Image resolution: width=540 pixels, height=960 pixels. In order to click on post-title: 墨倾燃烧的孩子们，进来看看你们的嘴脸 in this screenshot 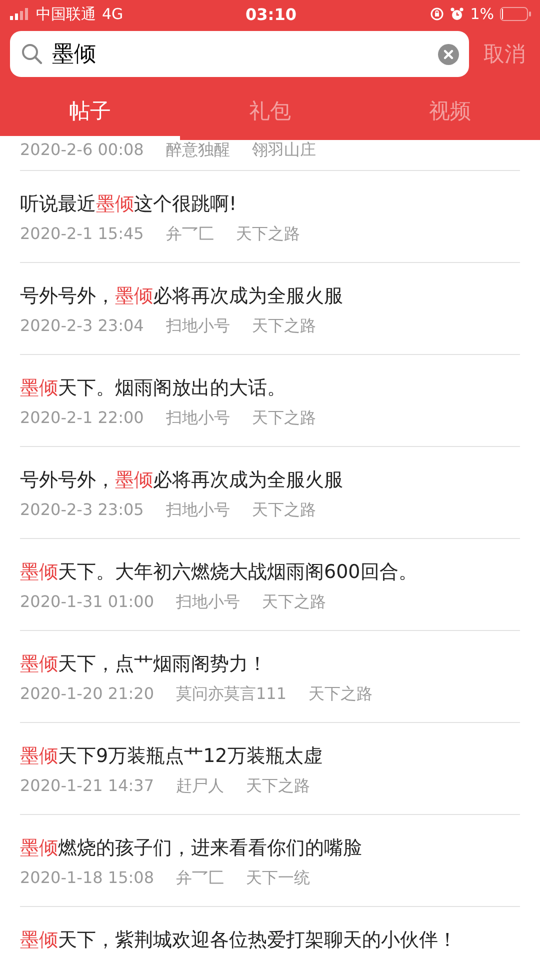, I will do `click(270, 848)`.